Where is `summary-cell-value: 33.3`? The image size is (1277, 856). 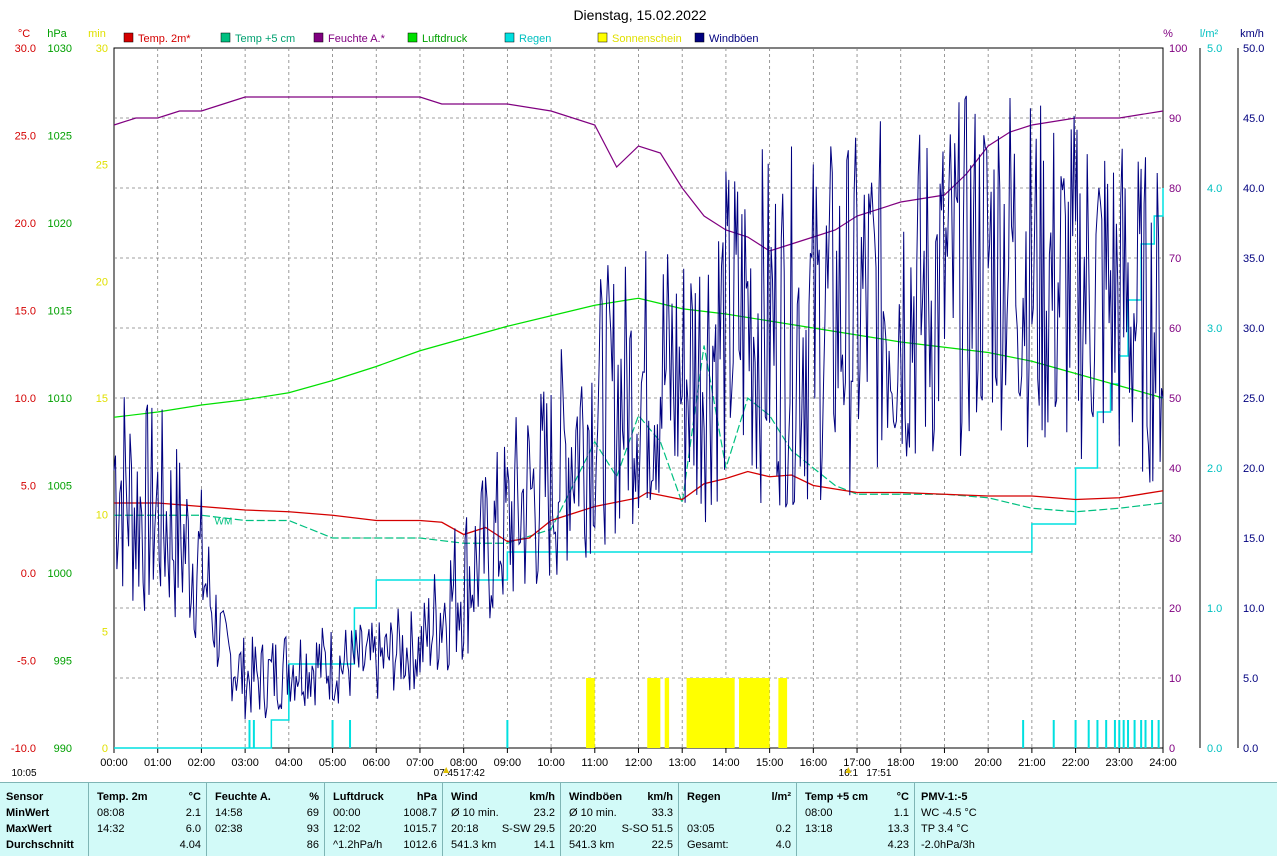
summary-cell-value: 33.3 is located at coordinates (662, 813).